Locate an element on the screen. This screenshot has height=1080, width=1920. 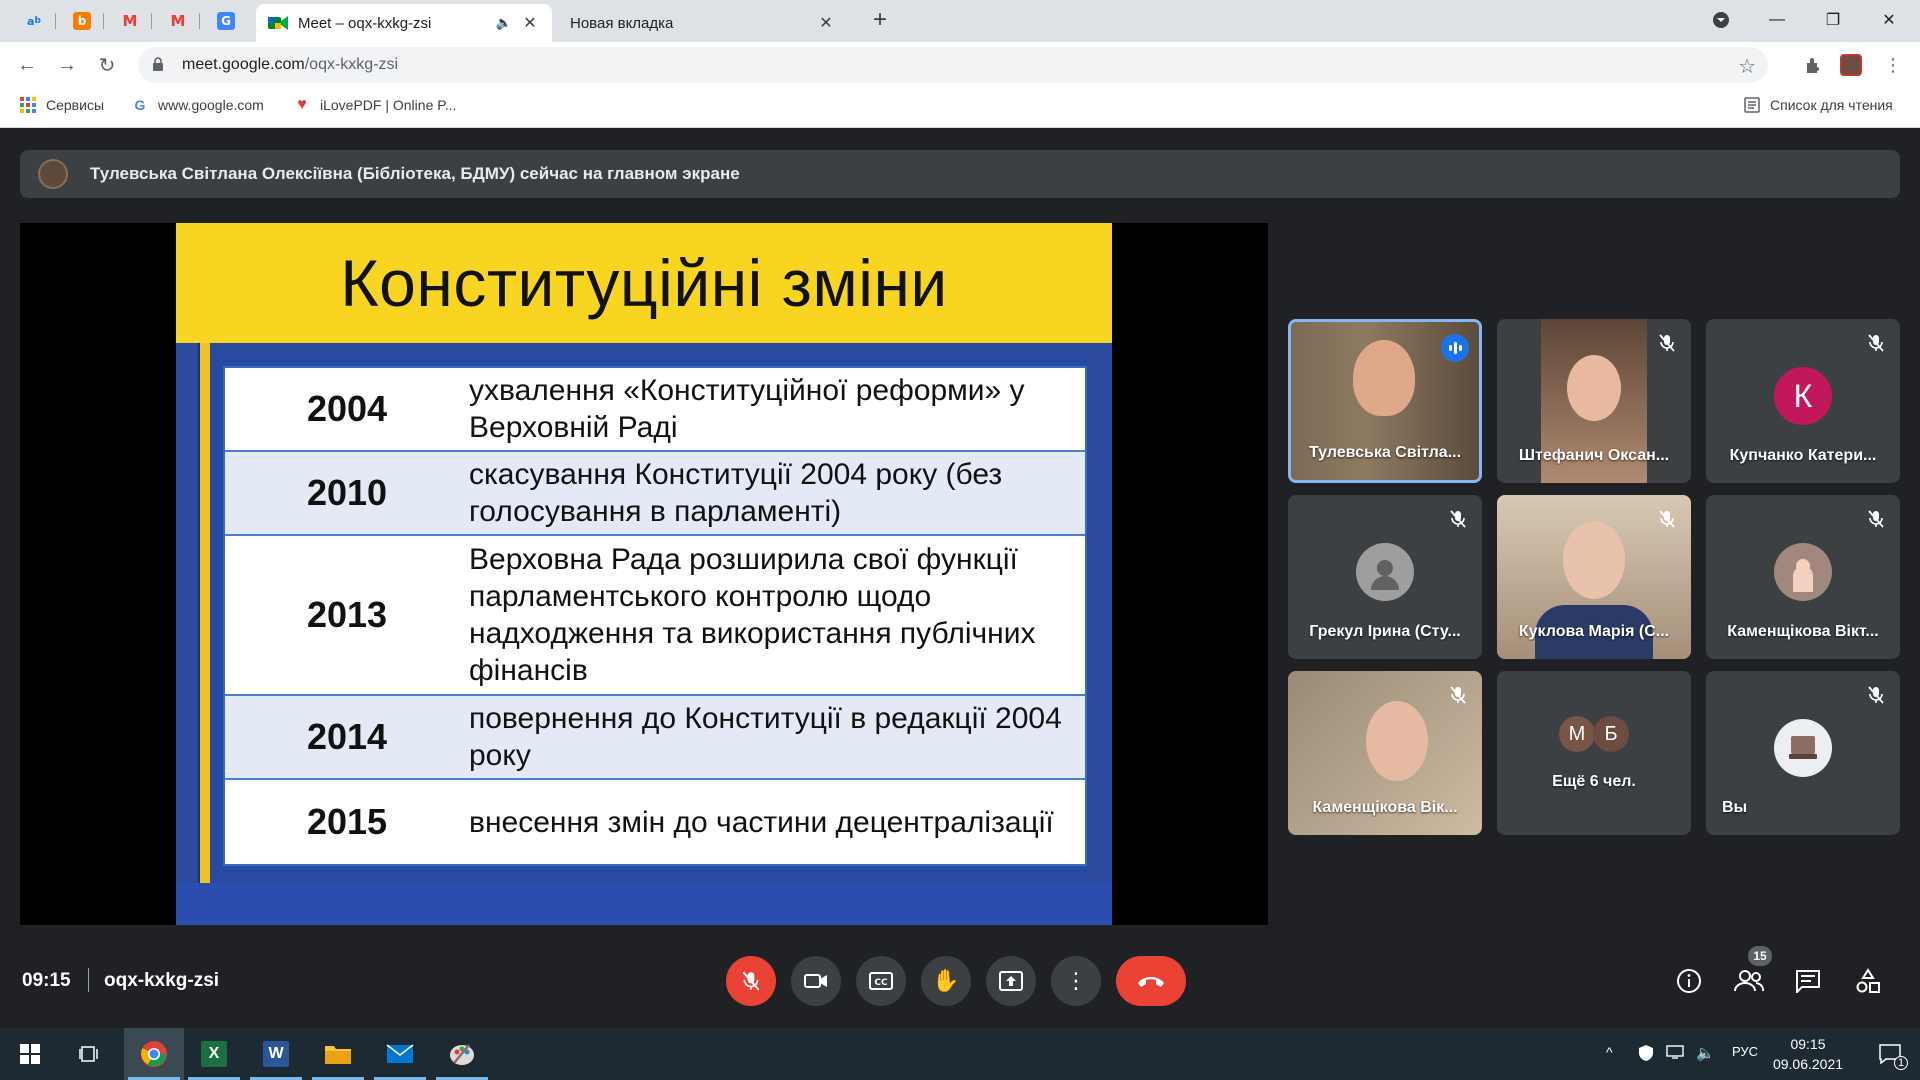
tray-chevron-icon: ^ is located at coordinates (1609, 1052).